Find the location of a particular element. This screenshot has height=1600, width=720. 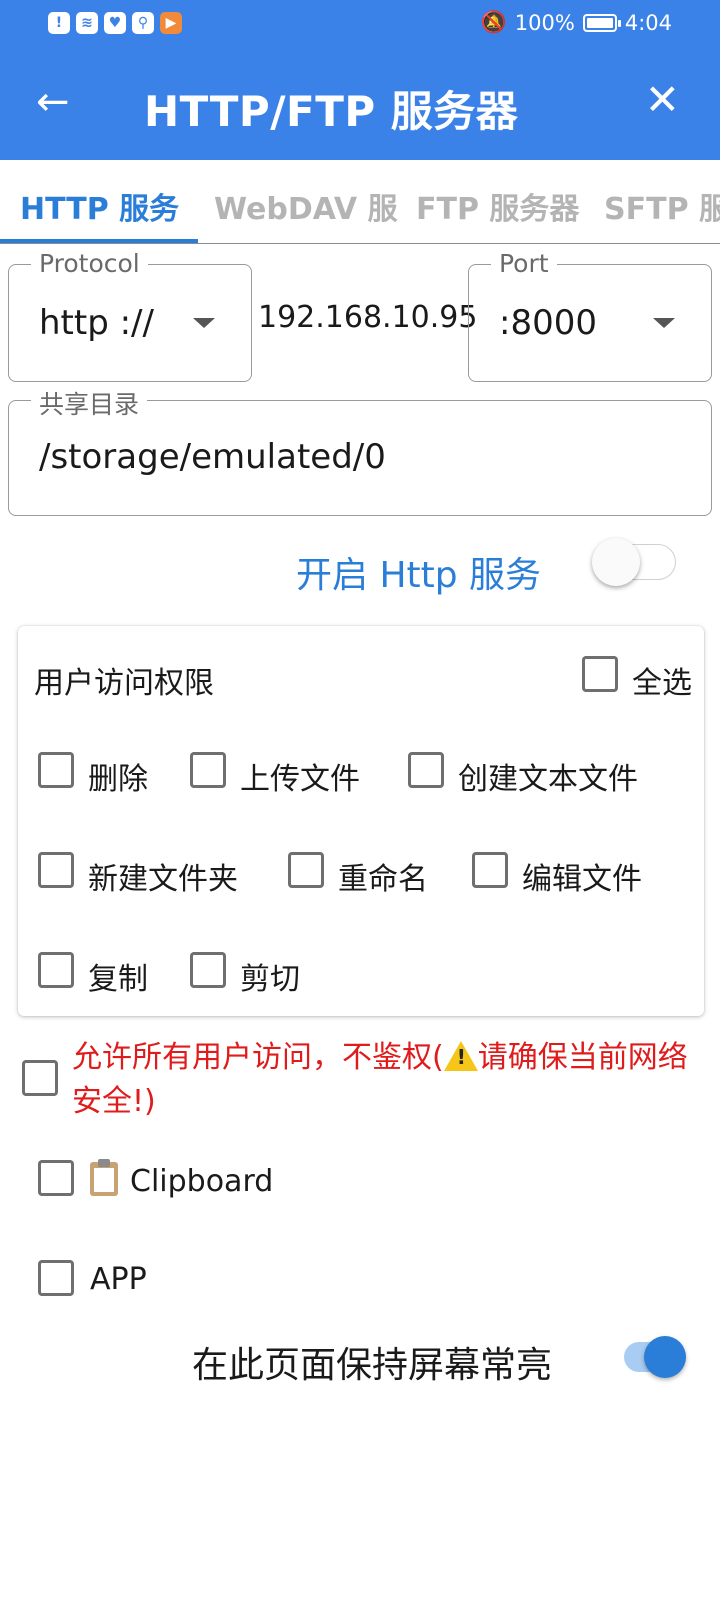

wifi-icon: ≋ is located at coordinates (87, 23).